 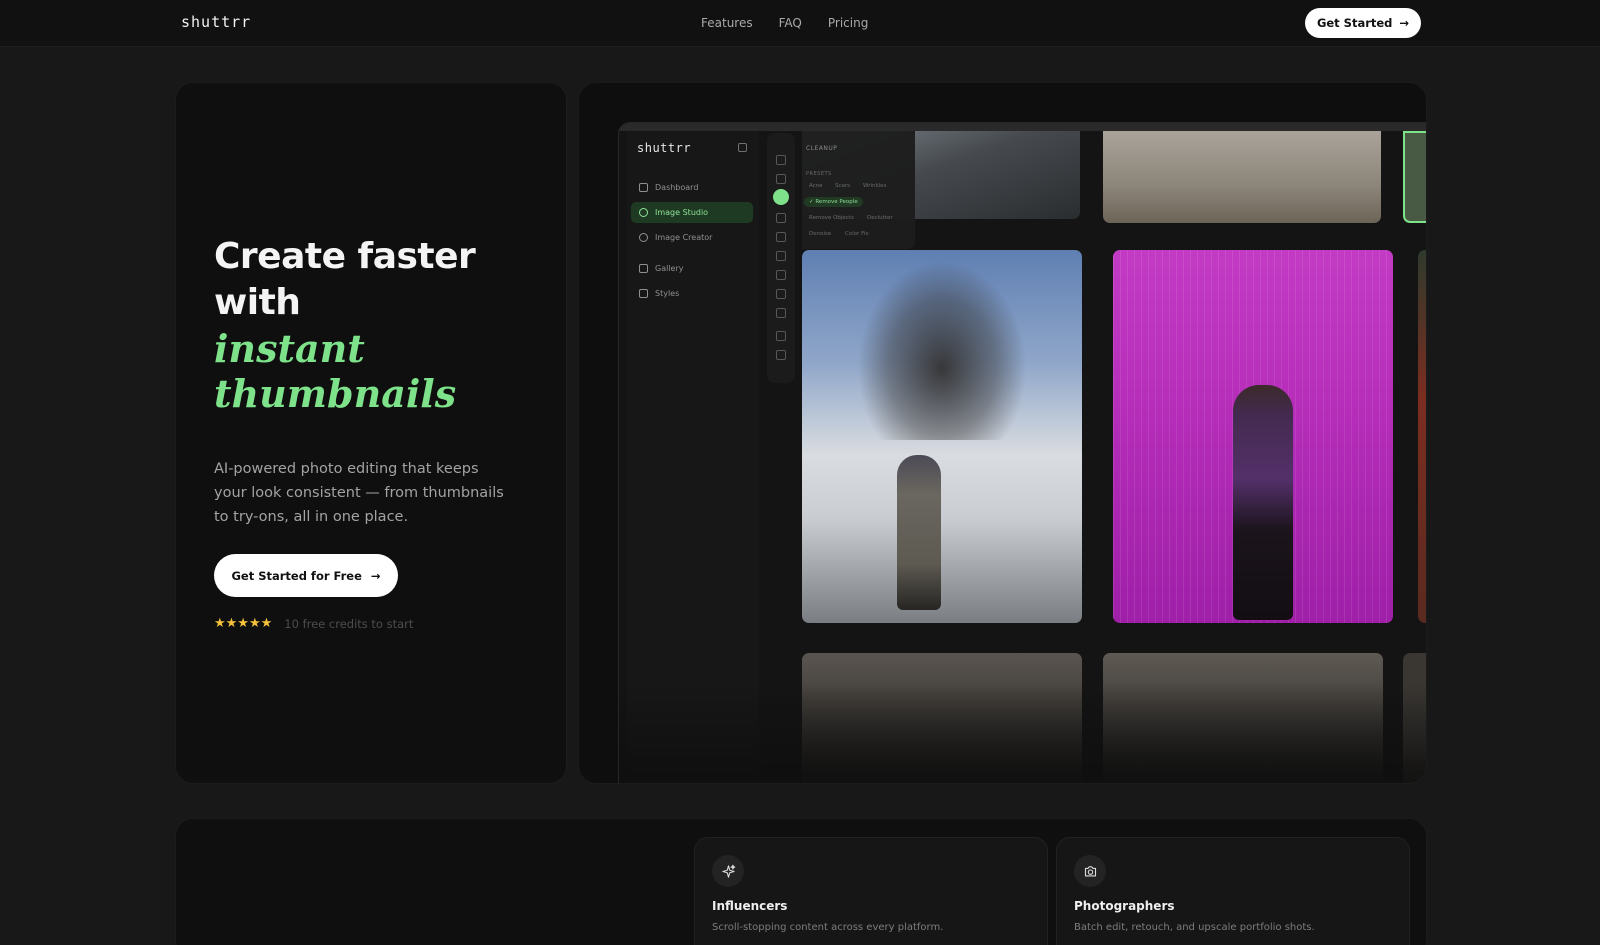 What do you see at coordinates (349, 623) in the screenshot?
I see `free-credits-text: 10 free credits to start` at bounding box center [349, 623].